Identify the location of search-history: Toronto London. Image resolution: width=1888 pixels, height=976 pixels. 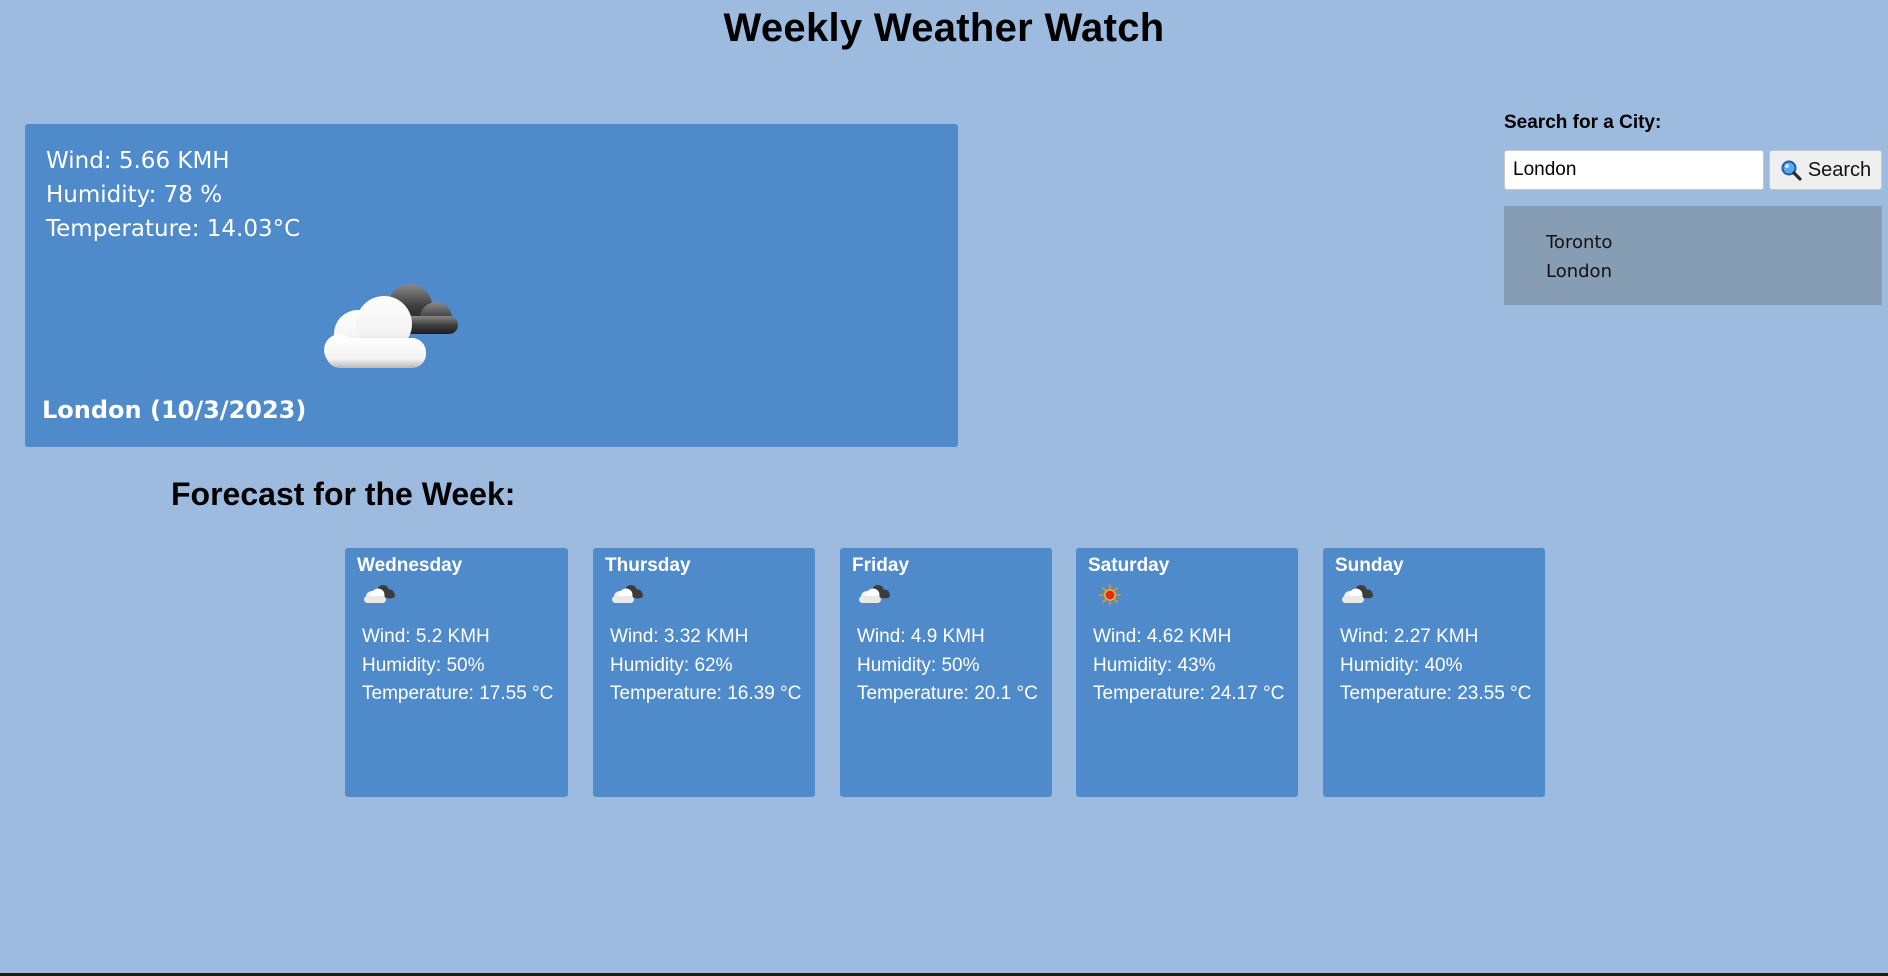
(1693, 255).